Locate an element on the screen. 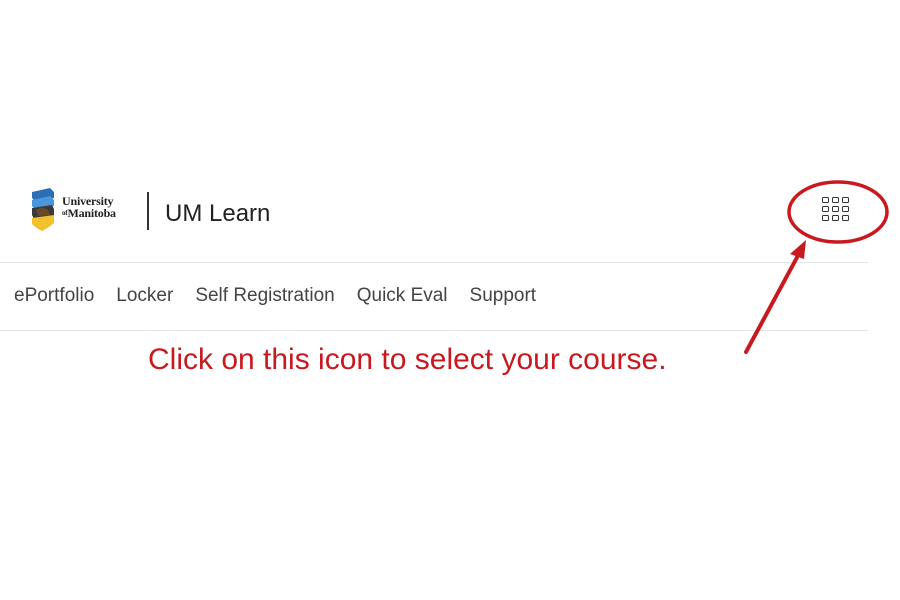  course-selector-button is located at coordinates (837, 212).